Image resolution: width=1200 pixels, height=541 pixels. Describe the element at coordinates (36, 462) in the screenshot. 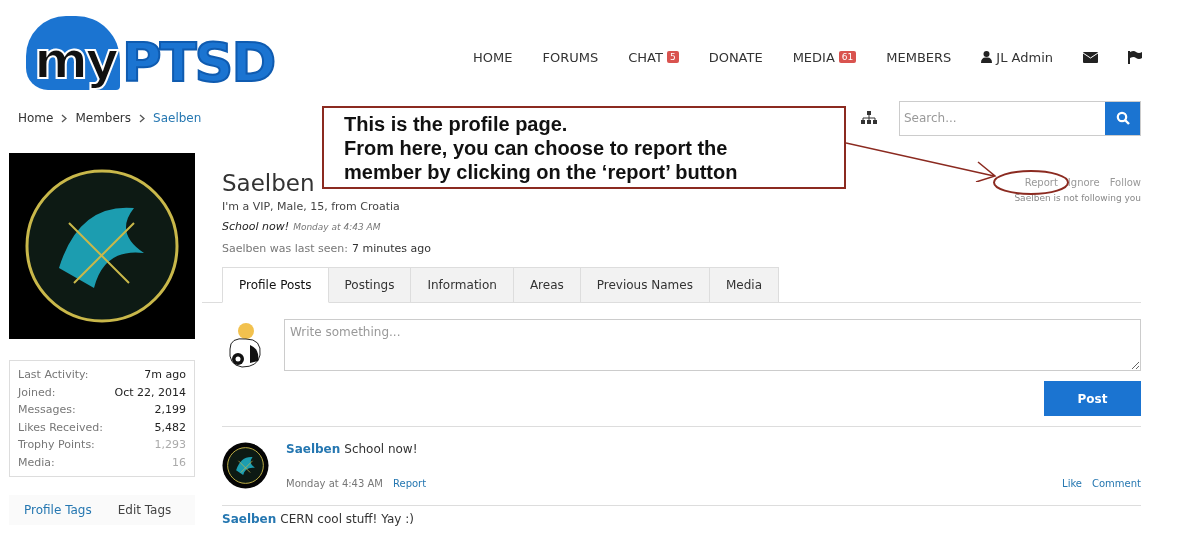

I see `stat-label: Media:` at that location.